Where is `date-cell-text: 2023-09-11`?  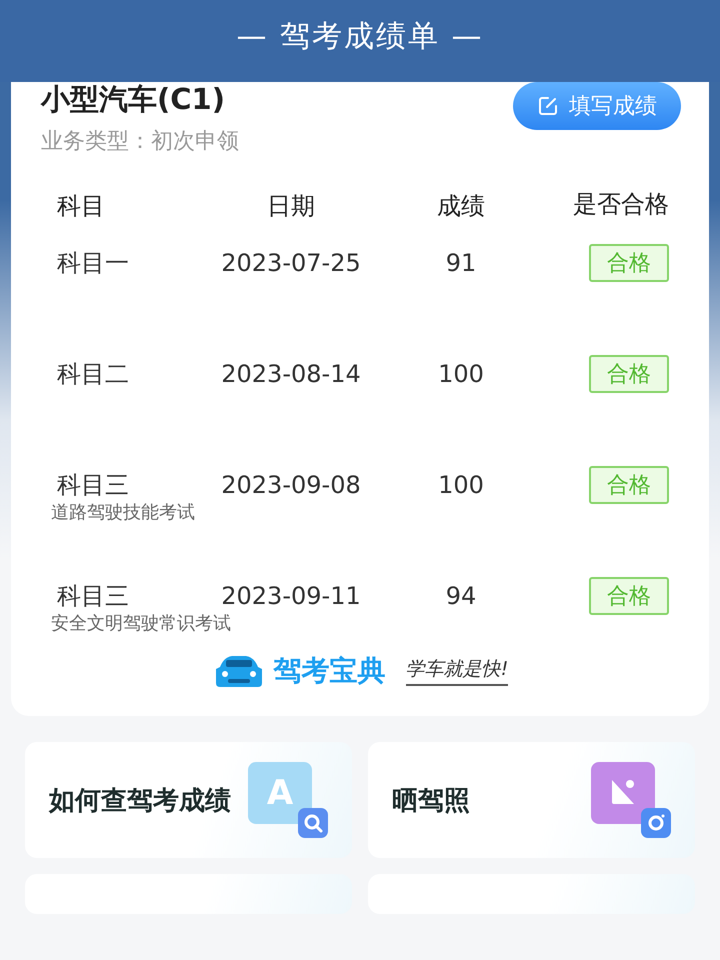
date-cell-text: 2023-09-11 is located at coordinates (291, 596).